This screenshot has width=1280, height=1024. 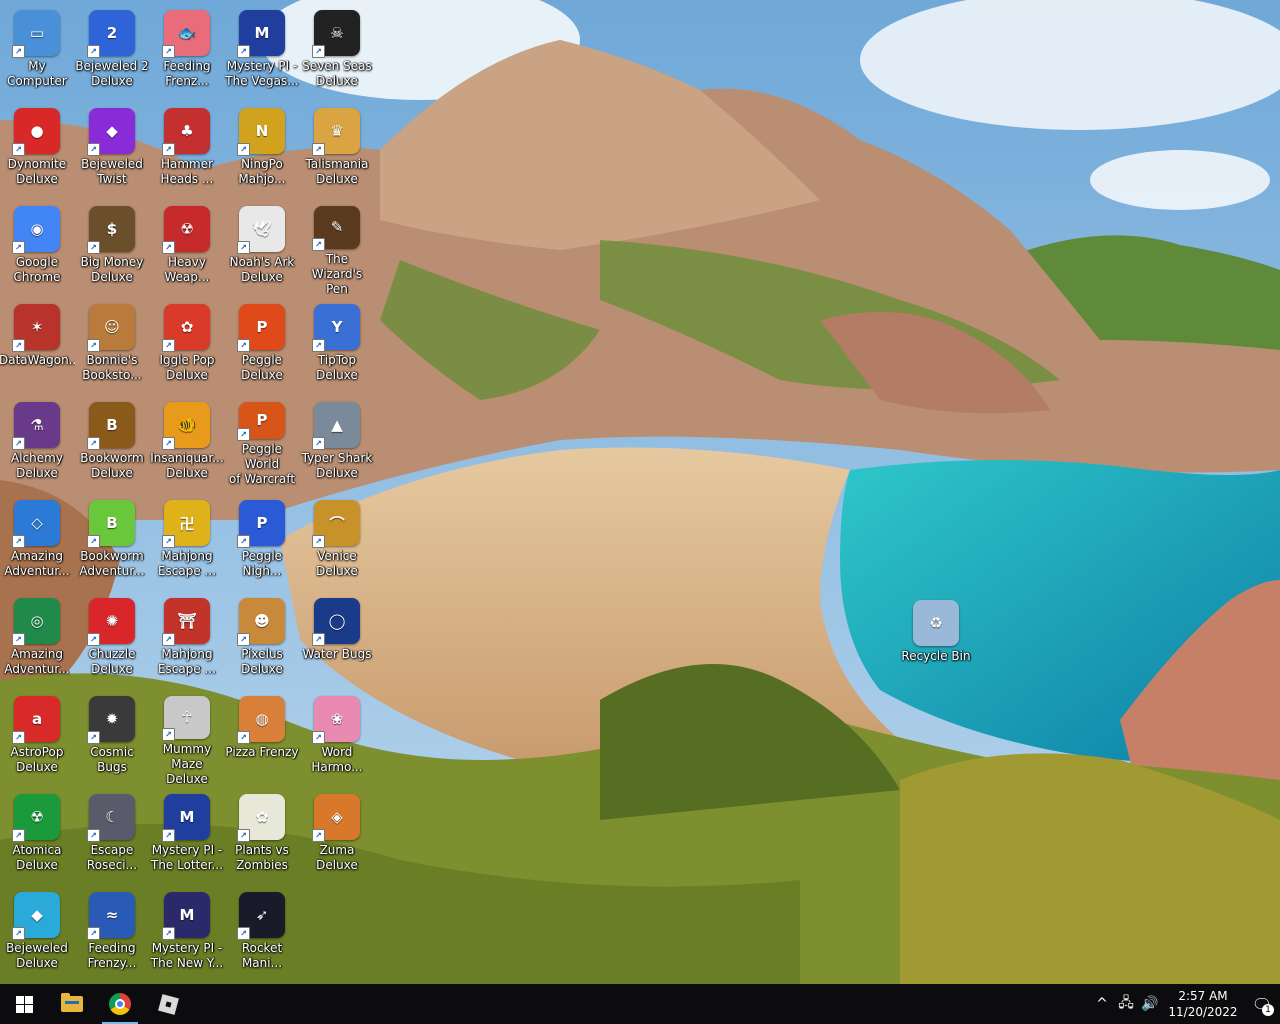 I want to click on desktop-icon: ✎ ↗ The Wizard's Pen, so click(x=337, y=246).